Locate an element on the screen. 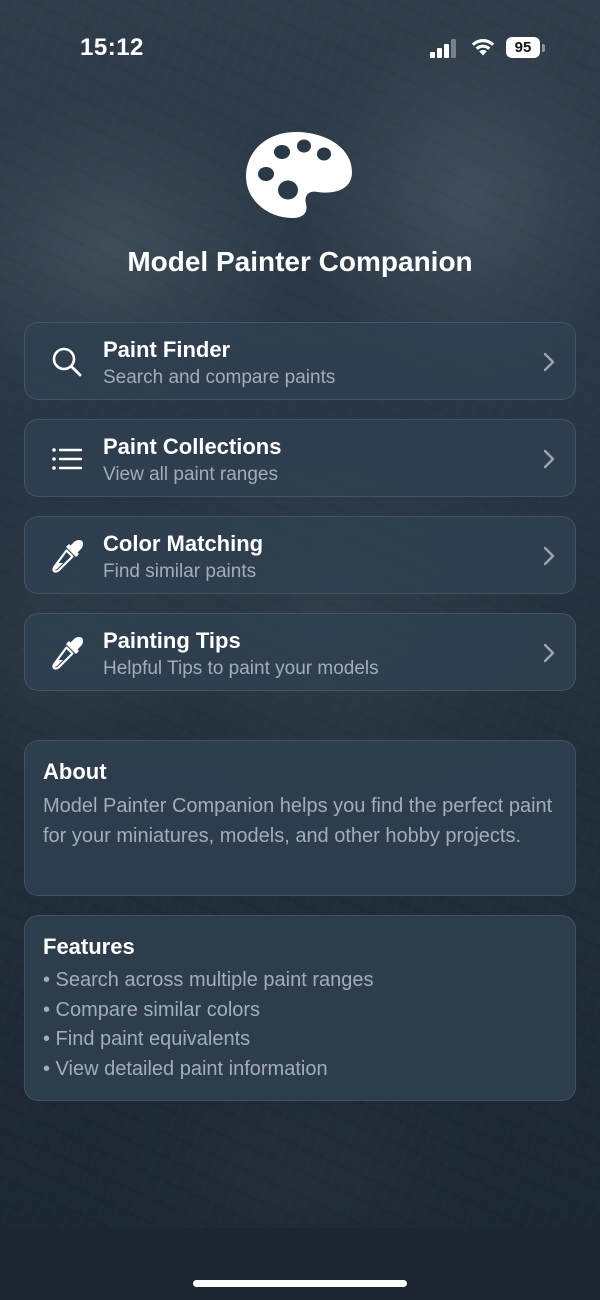  menu-item-paint-collections: Paint Collections View all paint ranges is located at coordinates (300, 458).